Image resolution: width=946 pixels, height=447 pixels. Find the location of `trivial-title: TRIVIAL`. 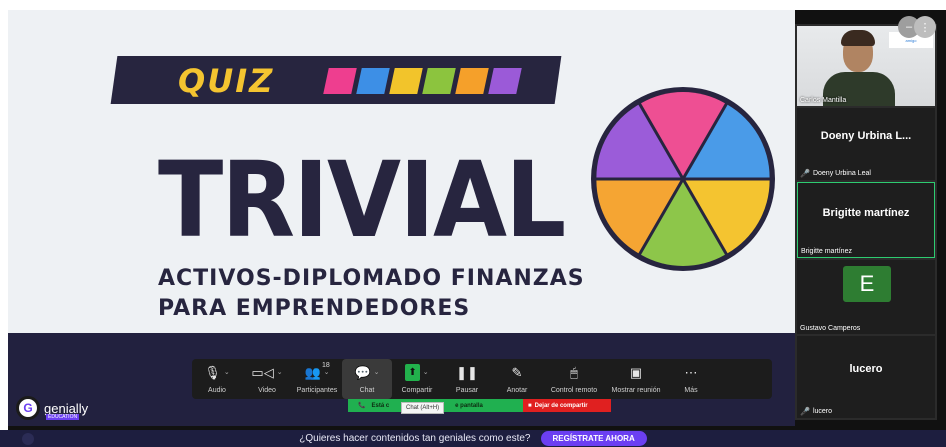

trivial-title: TRIVIAL is located at coordinates (362, 200).